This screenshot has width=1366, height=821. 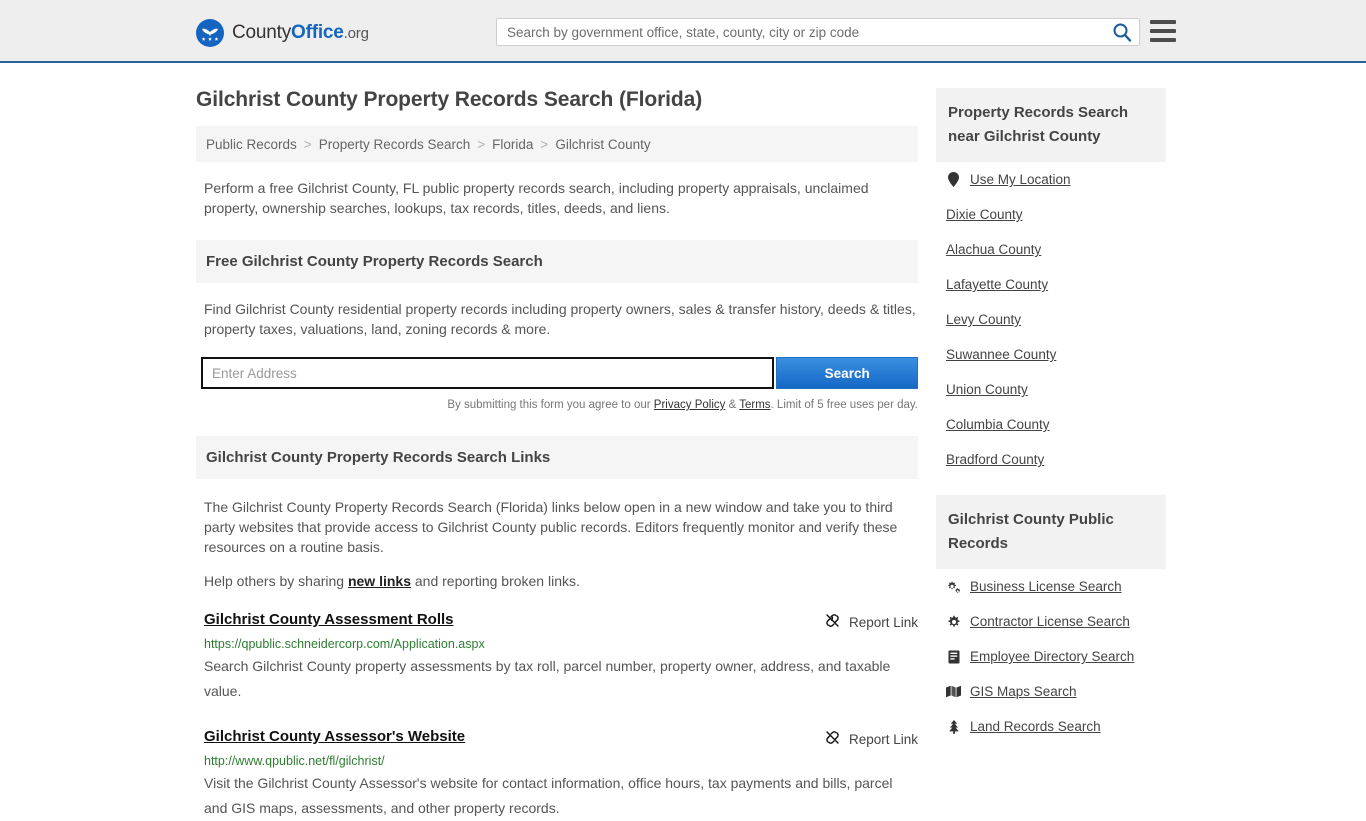 I want to click on sidebar-item-label: Lafayette County, so click(x=997, y=284).